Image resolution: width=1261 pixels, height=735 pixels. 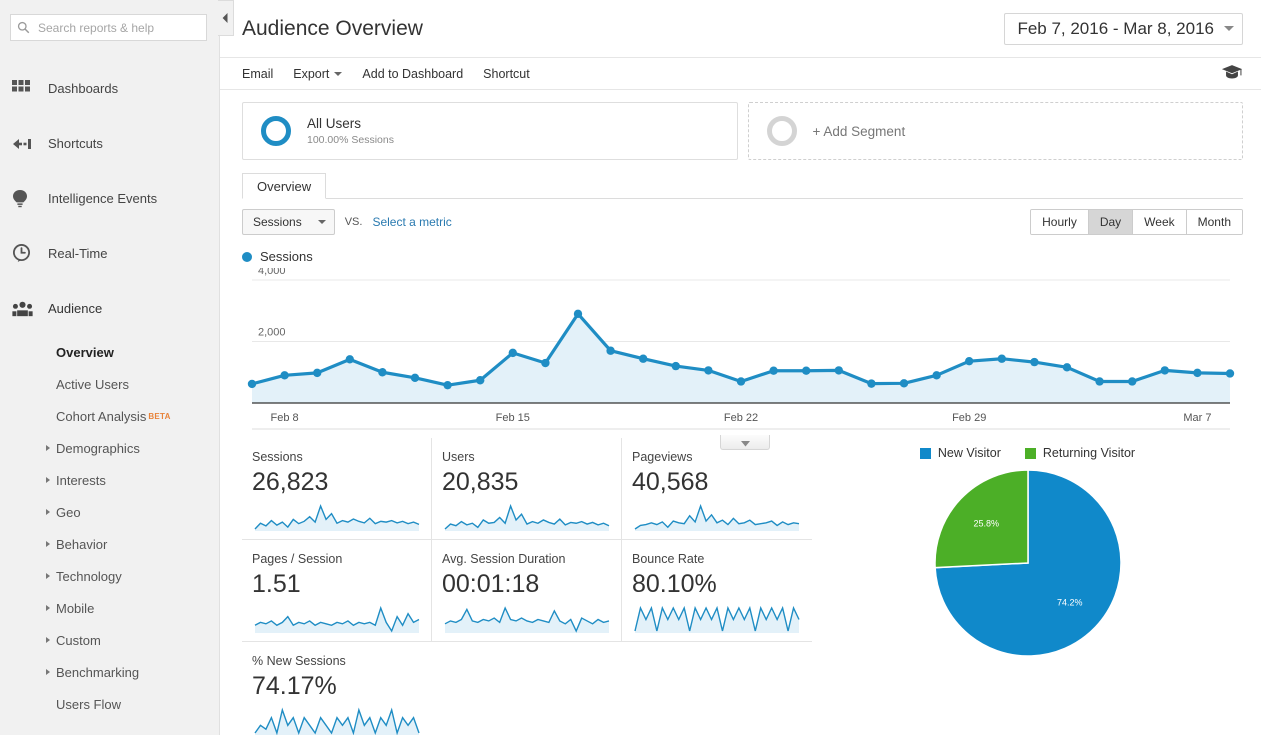 I want to click on kpi-bounce-rate: Bounce Rate 80.10%, so click(x=717, y=591).